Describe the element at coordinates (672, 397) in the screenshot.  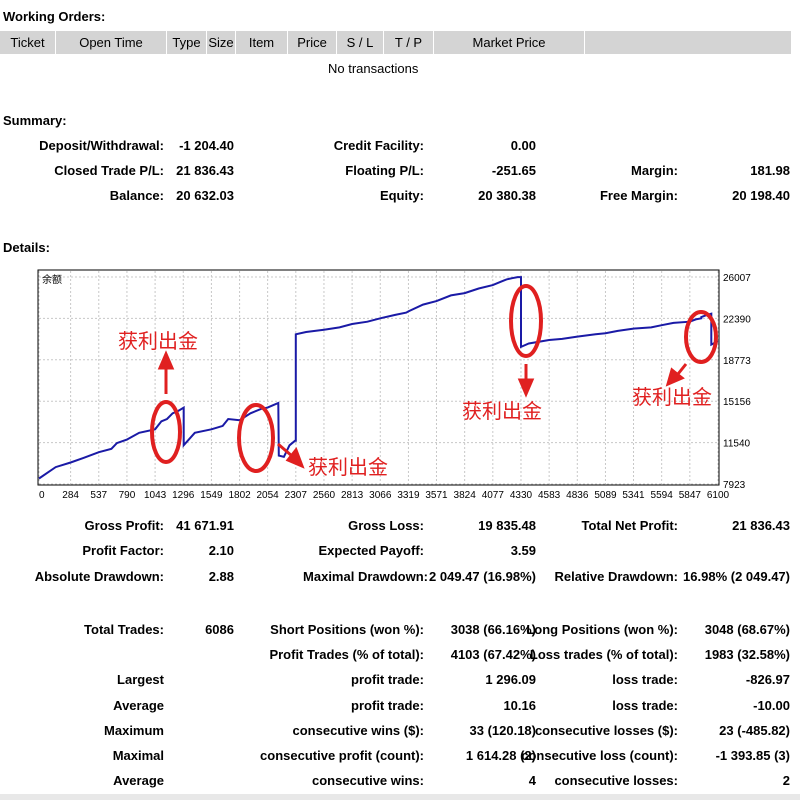
I see `annotation-label-4: 获利出金` at that location.